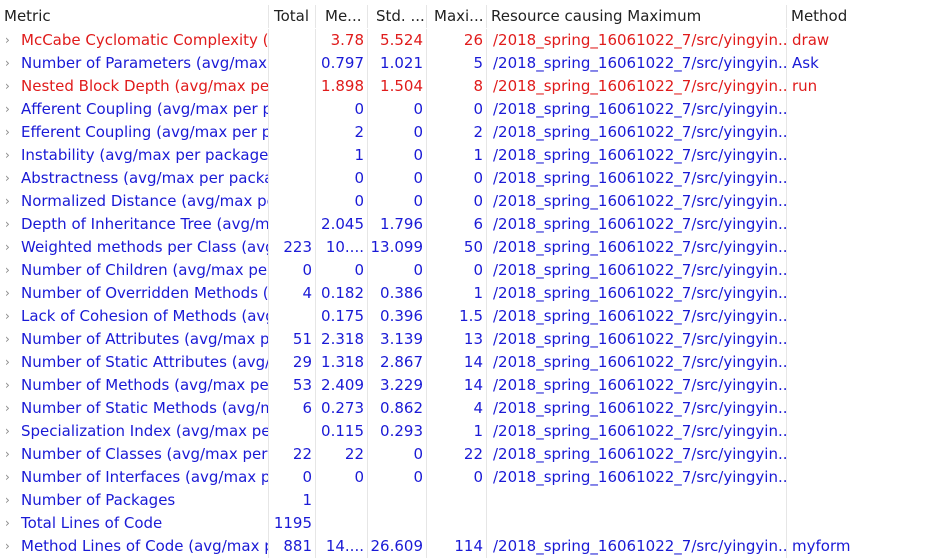  What do you see at coordinates (292, 500) in the screenshot?
I see `total-cell: 1` at bounding box center [292, 500].